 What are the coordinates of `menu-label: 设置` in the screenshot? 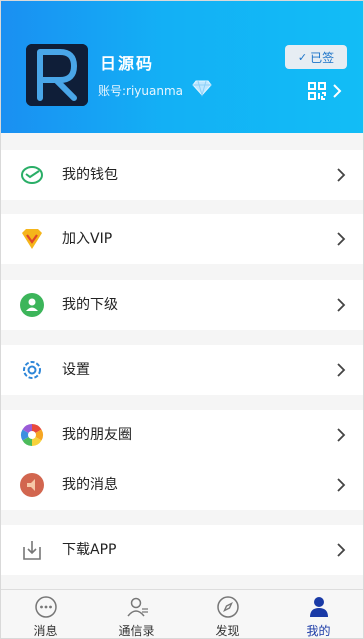 It's located at (76, 370).